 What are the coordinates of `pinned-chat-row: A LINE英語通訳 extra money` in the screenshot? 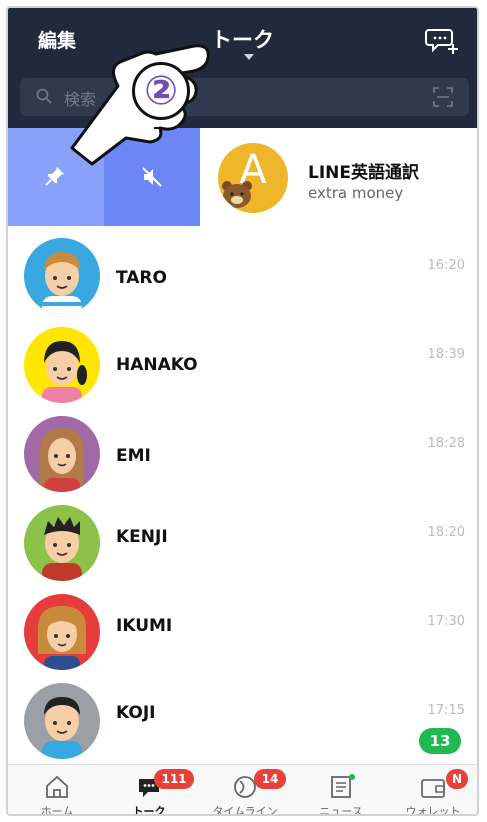 It's located at (338, 177).